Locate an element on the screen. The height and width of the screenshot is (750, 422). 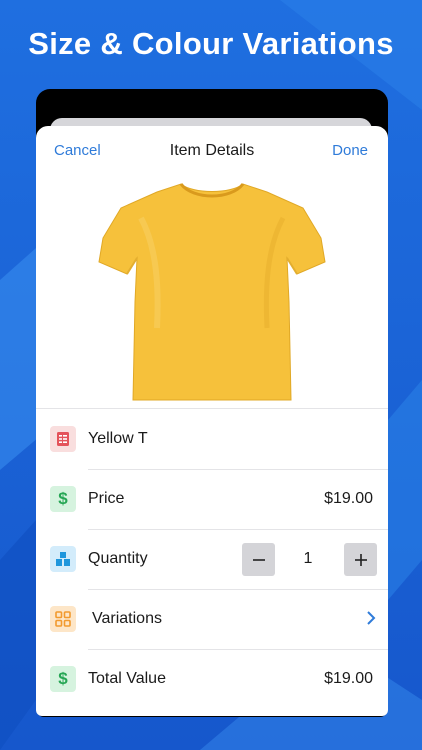
total-value-row: $ Total Value $19.00 is located at coordinates (212, 680).